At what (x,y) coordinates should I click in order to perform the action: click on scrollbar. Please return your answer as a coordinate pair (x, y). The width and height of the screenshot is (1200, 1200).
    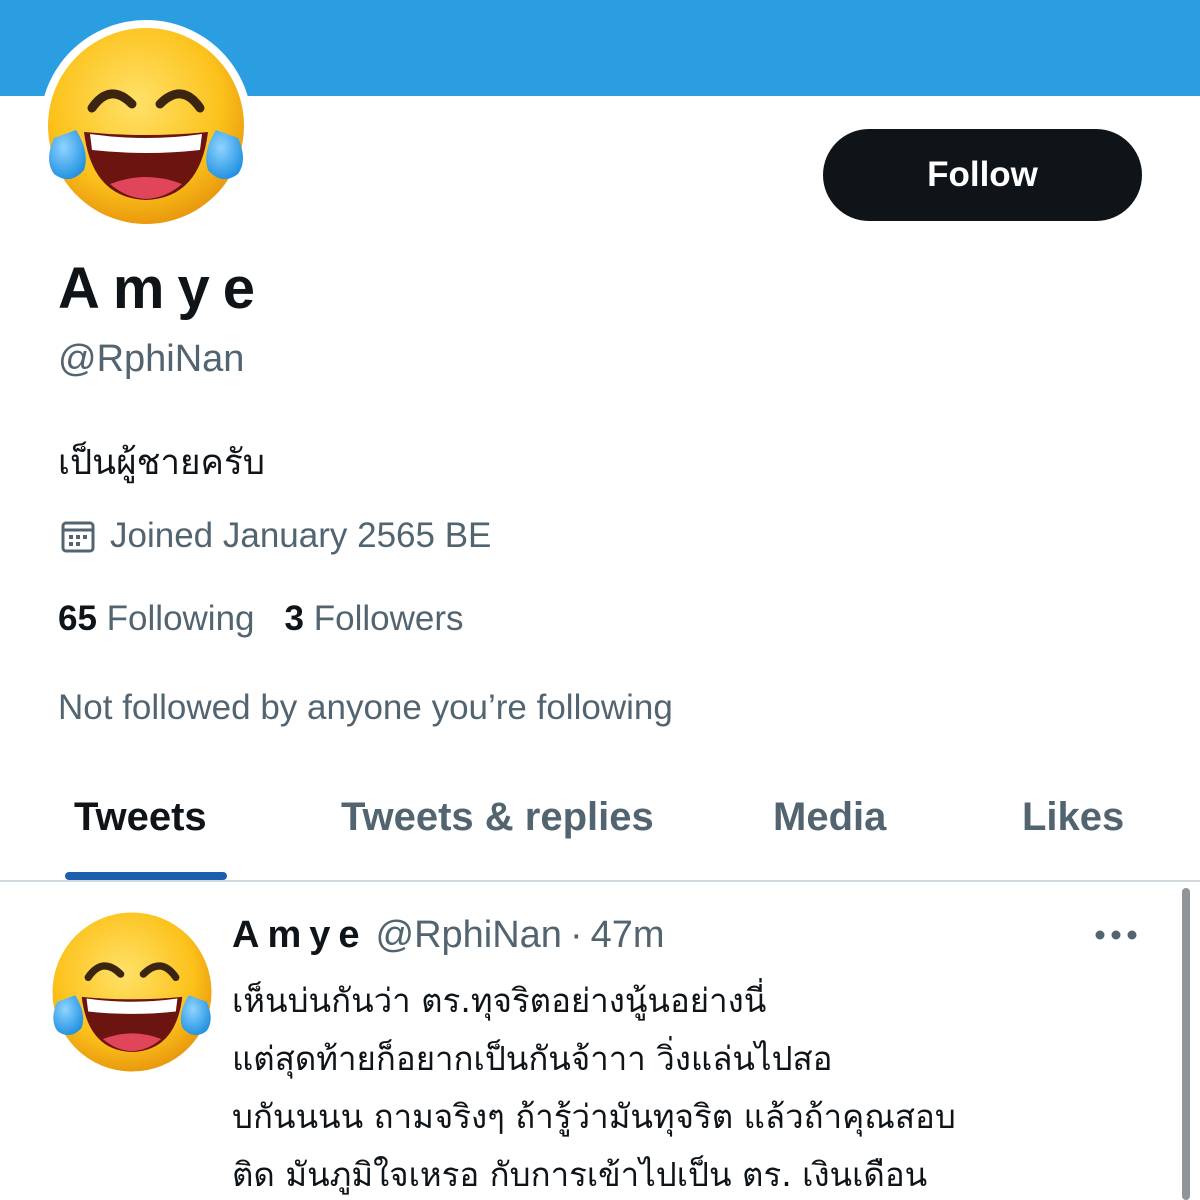
    Looking at the image, I should click on (1186, 1044).